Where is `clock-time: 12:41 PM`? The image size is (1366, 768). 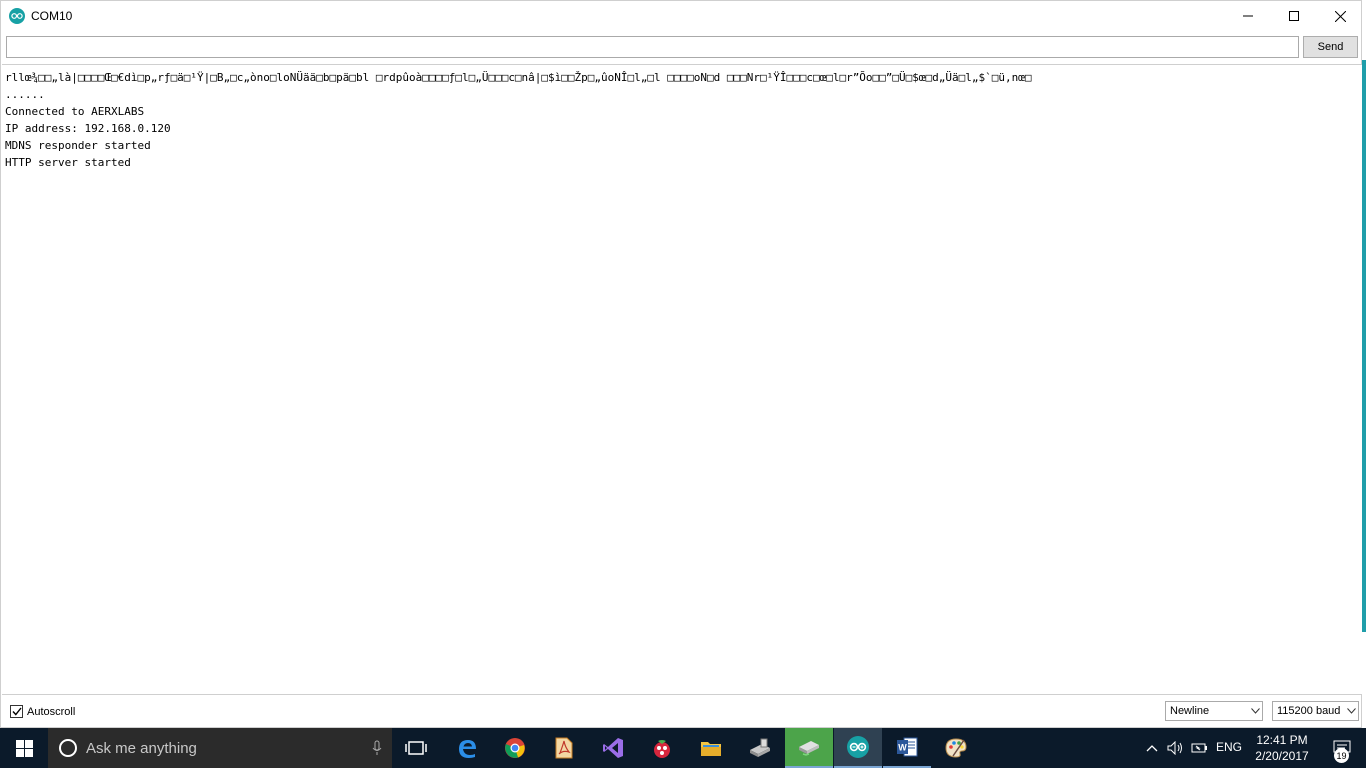 clock-time: 12:41 PM is located at coordinates (1282, 740).